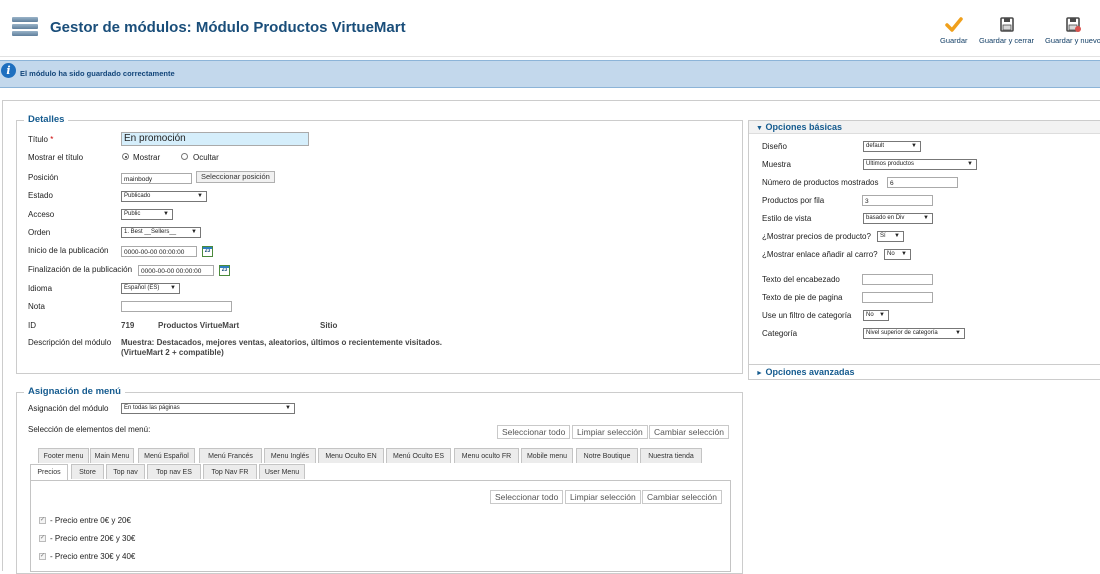 This screenshot has height=574, width=1100. Describe the element at coordinates (68, 250) in the screenshot. I see `publish-start-label: Inicio de la publicación` at that location.